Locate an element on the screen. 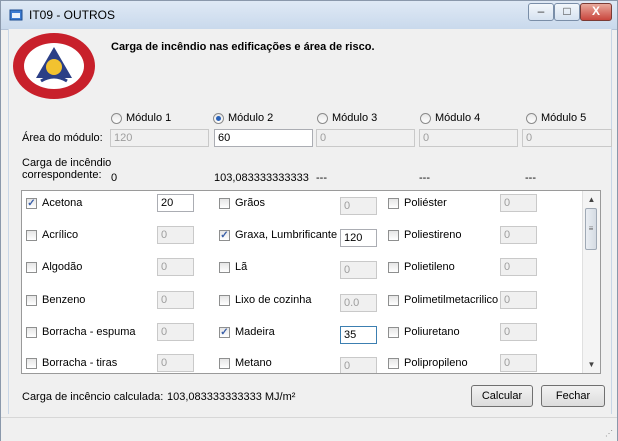  checkbox-acrilico: Acrílico is located at coordinates (52, 235).